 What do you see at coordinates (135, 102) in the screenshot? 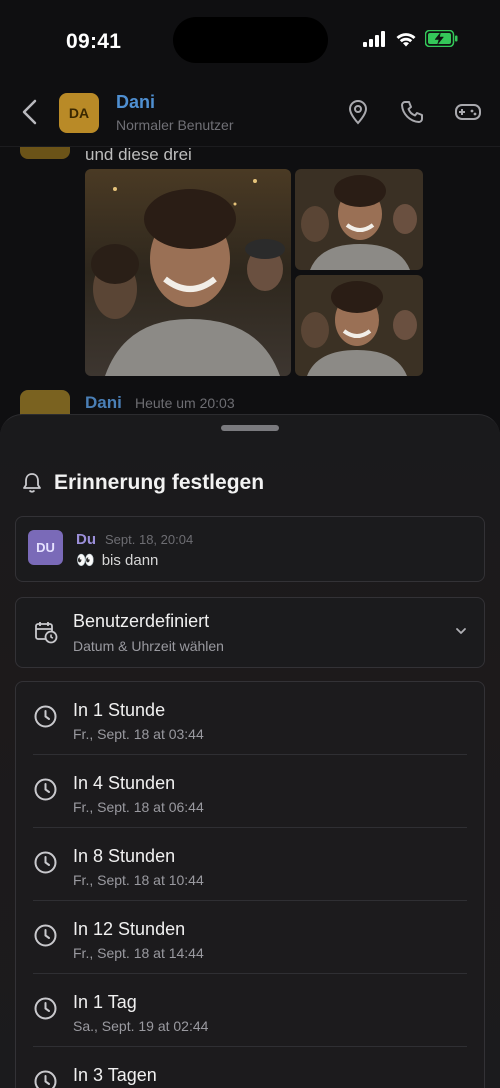
I see `contact-name: Dani` at bounding box center [135, 102].